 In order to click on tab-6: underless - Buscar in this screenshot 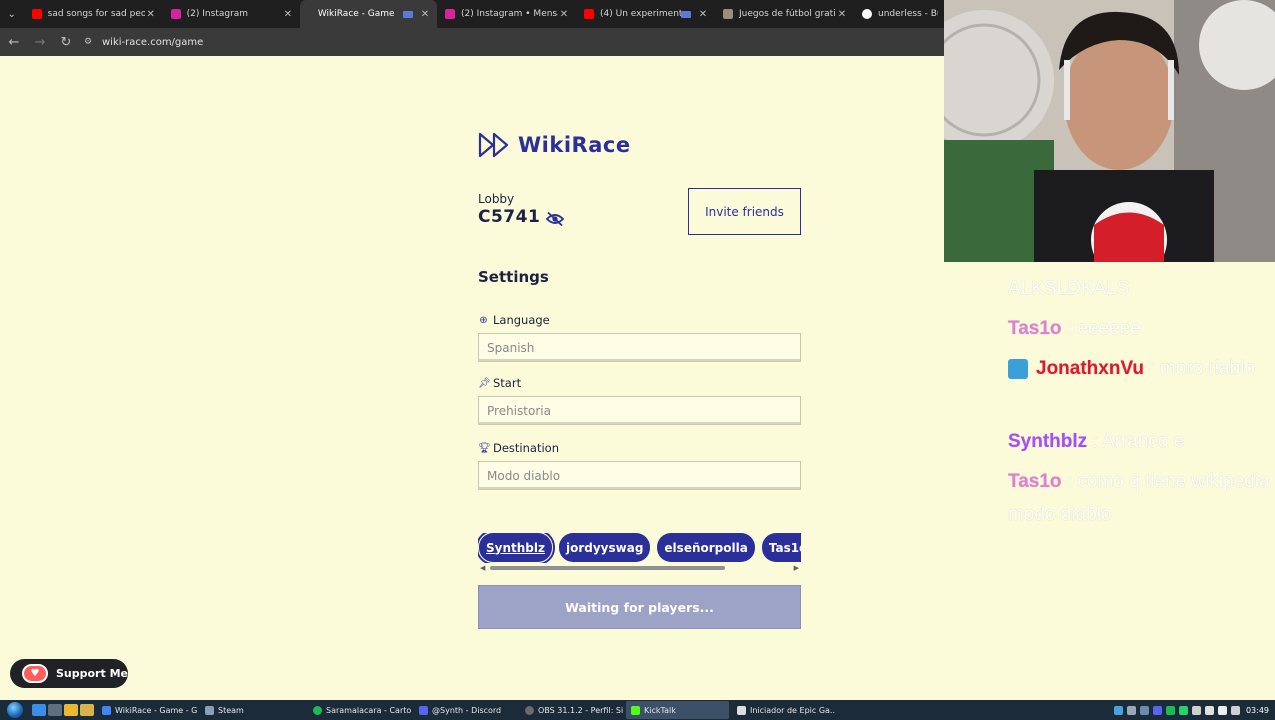, I will do `click(899, 14)`.